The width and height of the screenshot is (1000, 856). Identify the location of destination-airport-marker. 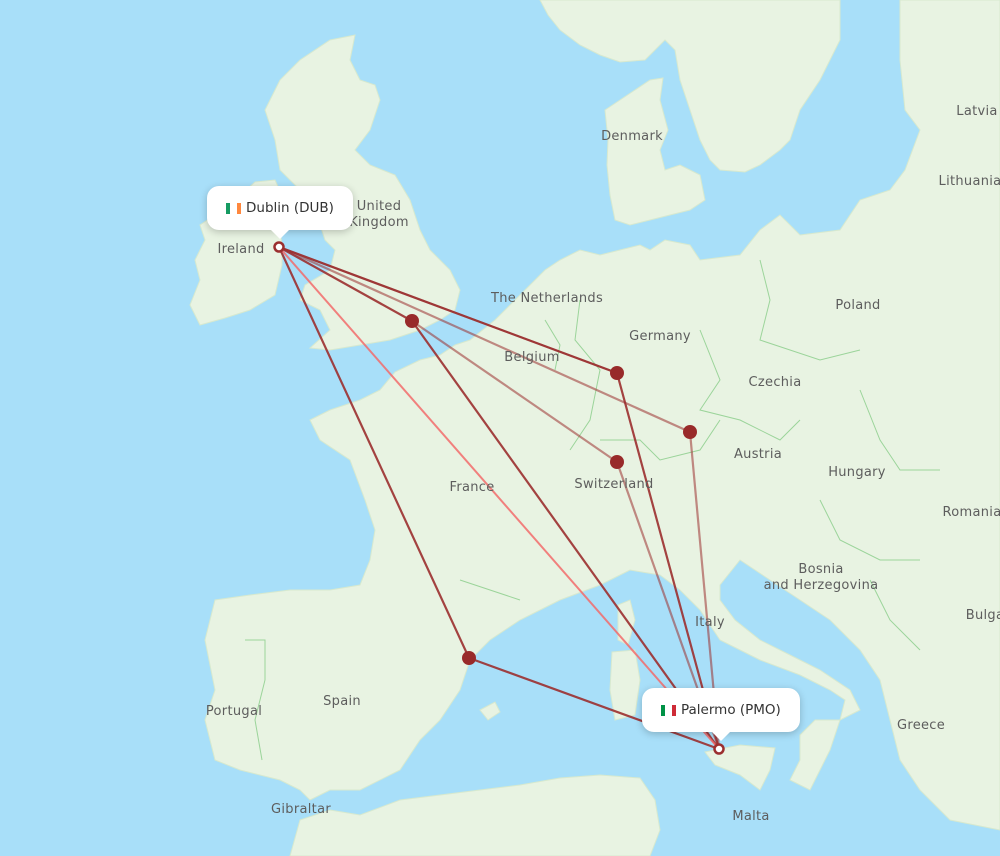
(719, 749).